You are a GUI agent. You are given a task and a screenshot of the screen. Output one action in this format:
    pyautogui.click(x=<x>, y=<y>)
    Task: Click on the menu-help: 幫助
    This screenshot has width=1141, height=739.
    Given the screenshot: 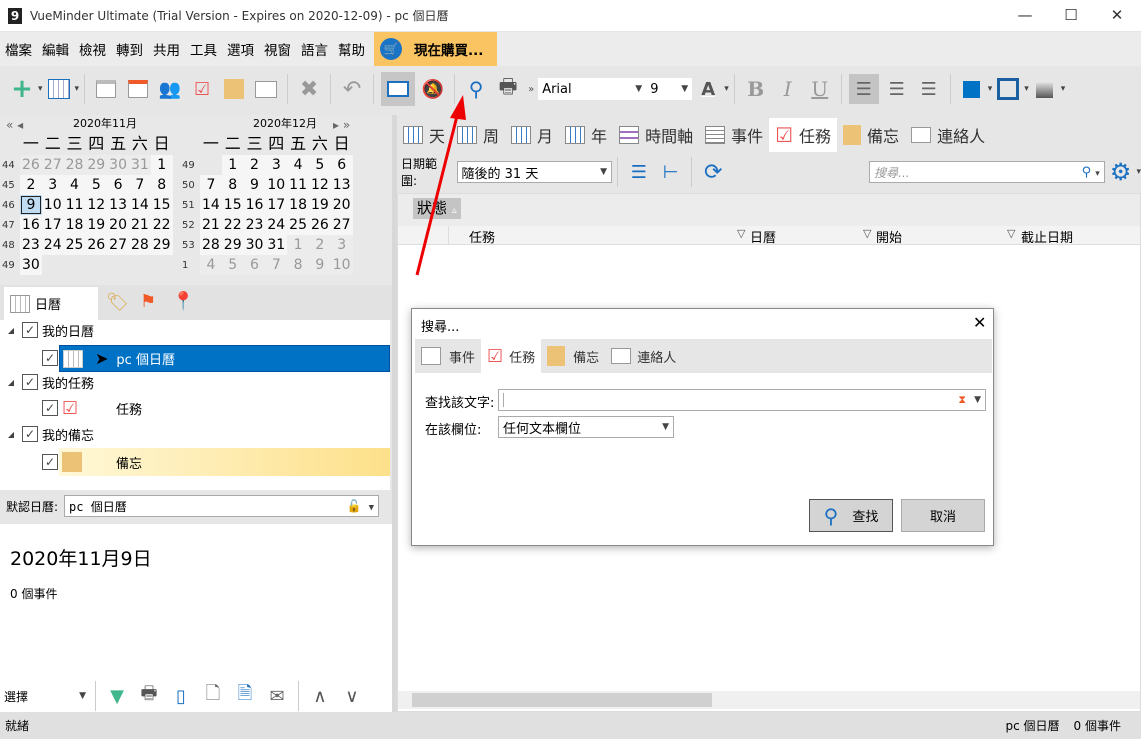 What is the action you would take?
    pyautogui.click(x=351, y=49)
    